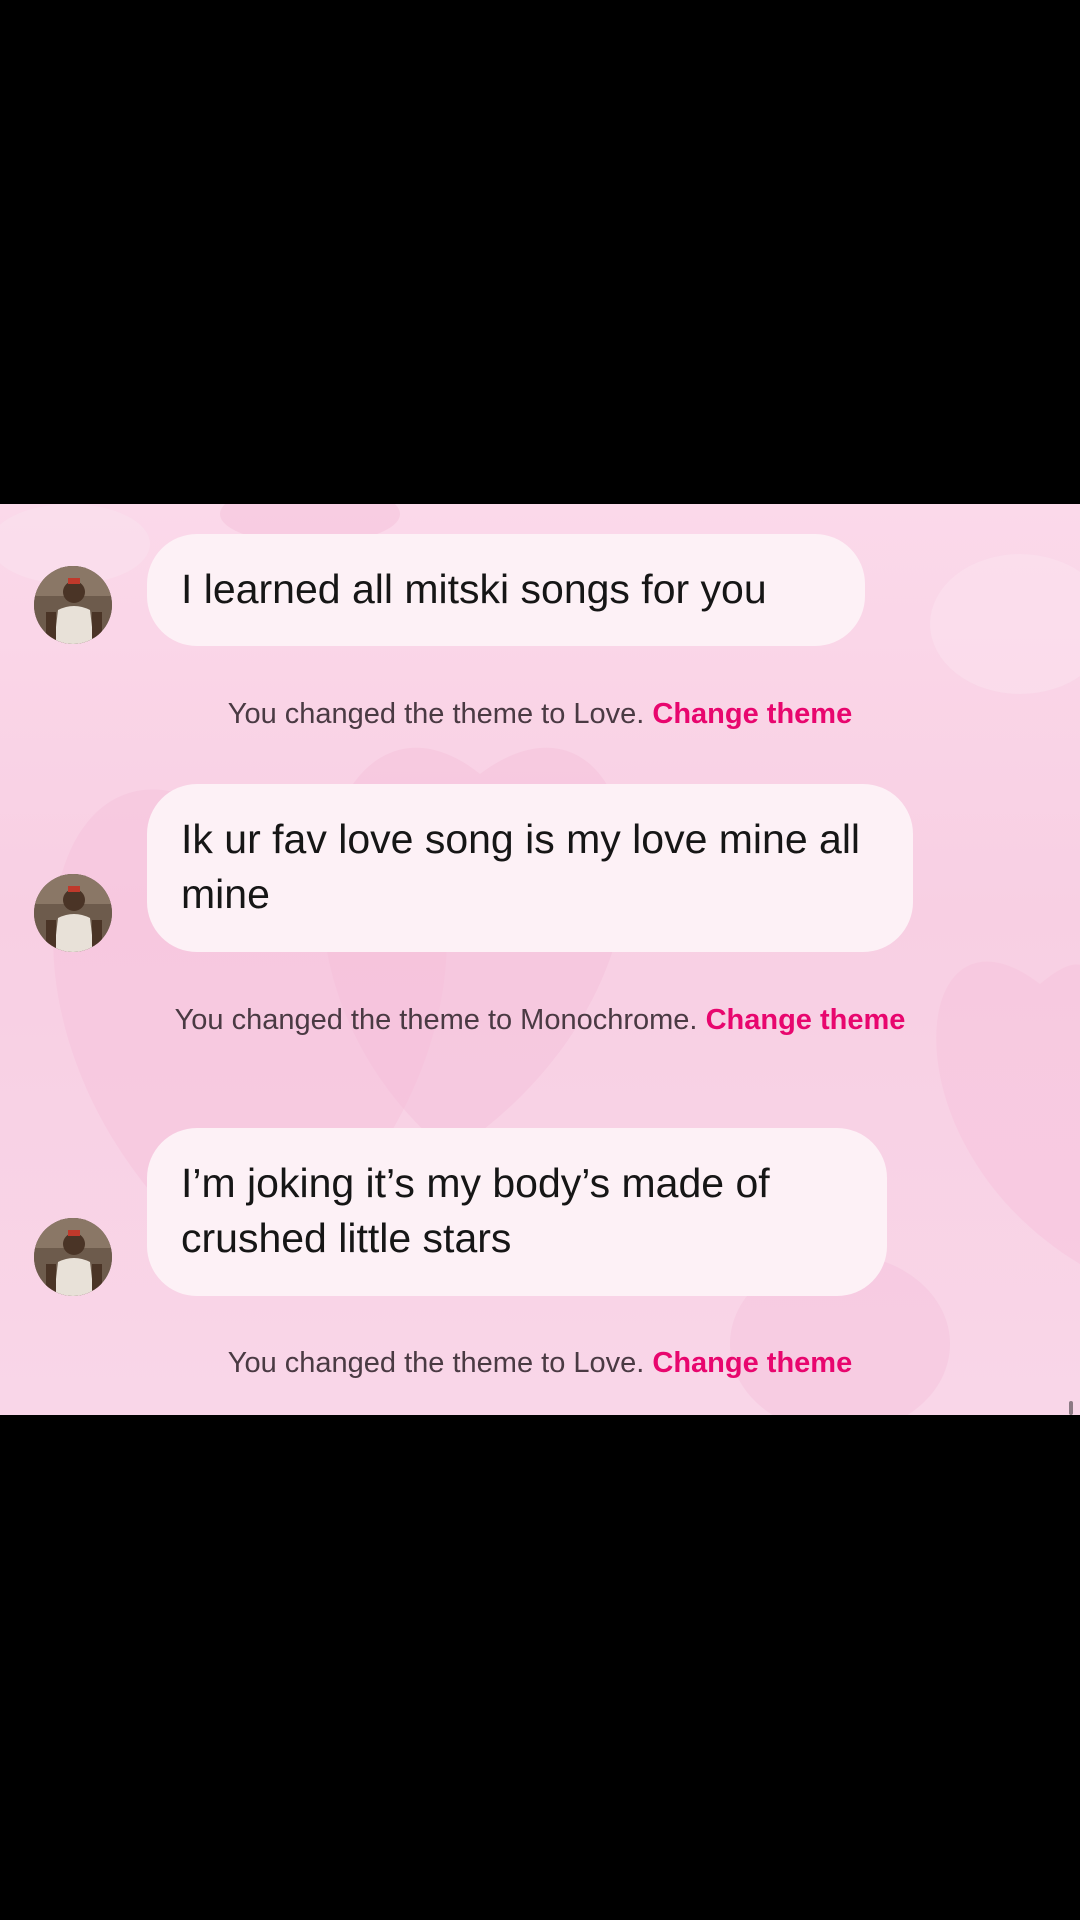  Describe the element at coordinates (436, 1020) in the screenshot. I see `notice-text: You changed the theme to Monochrome.` at that location.